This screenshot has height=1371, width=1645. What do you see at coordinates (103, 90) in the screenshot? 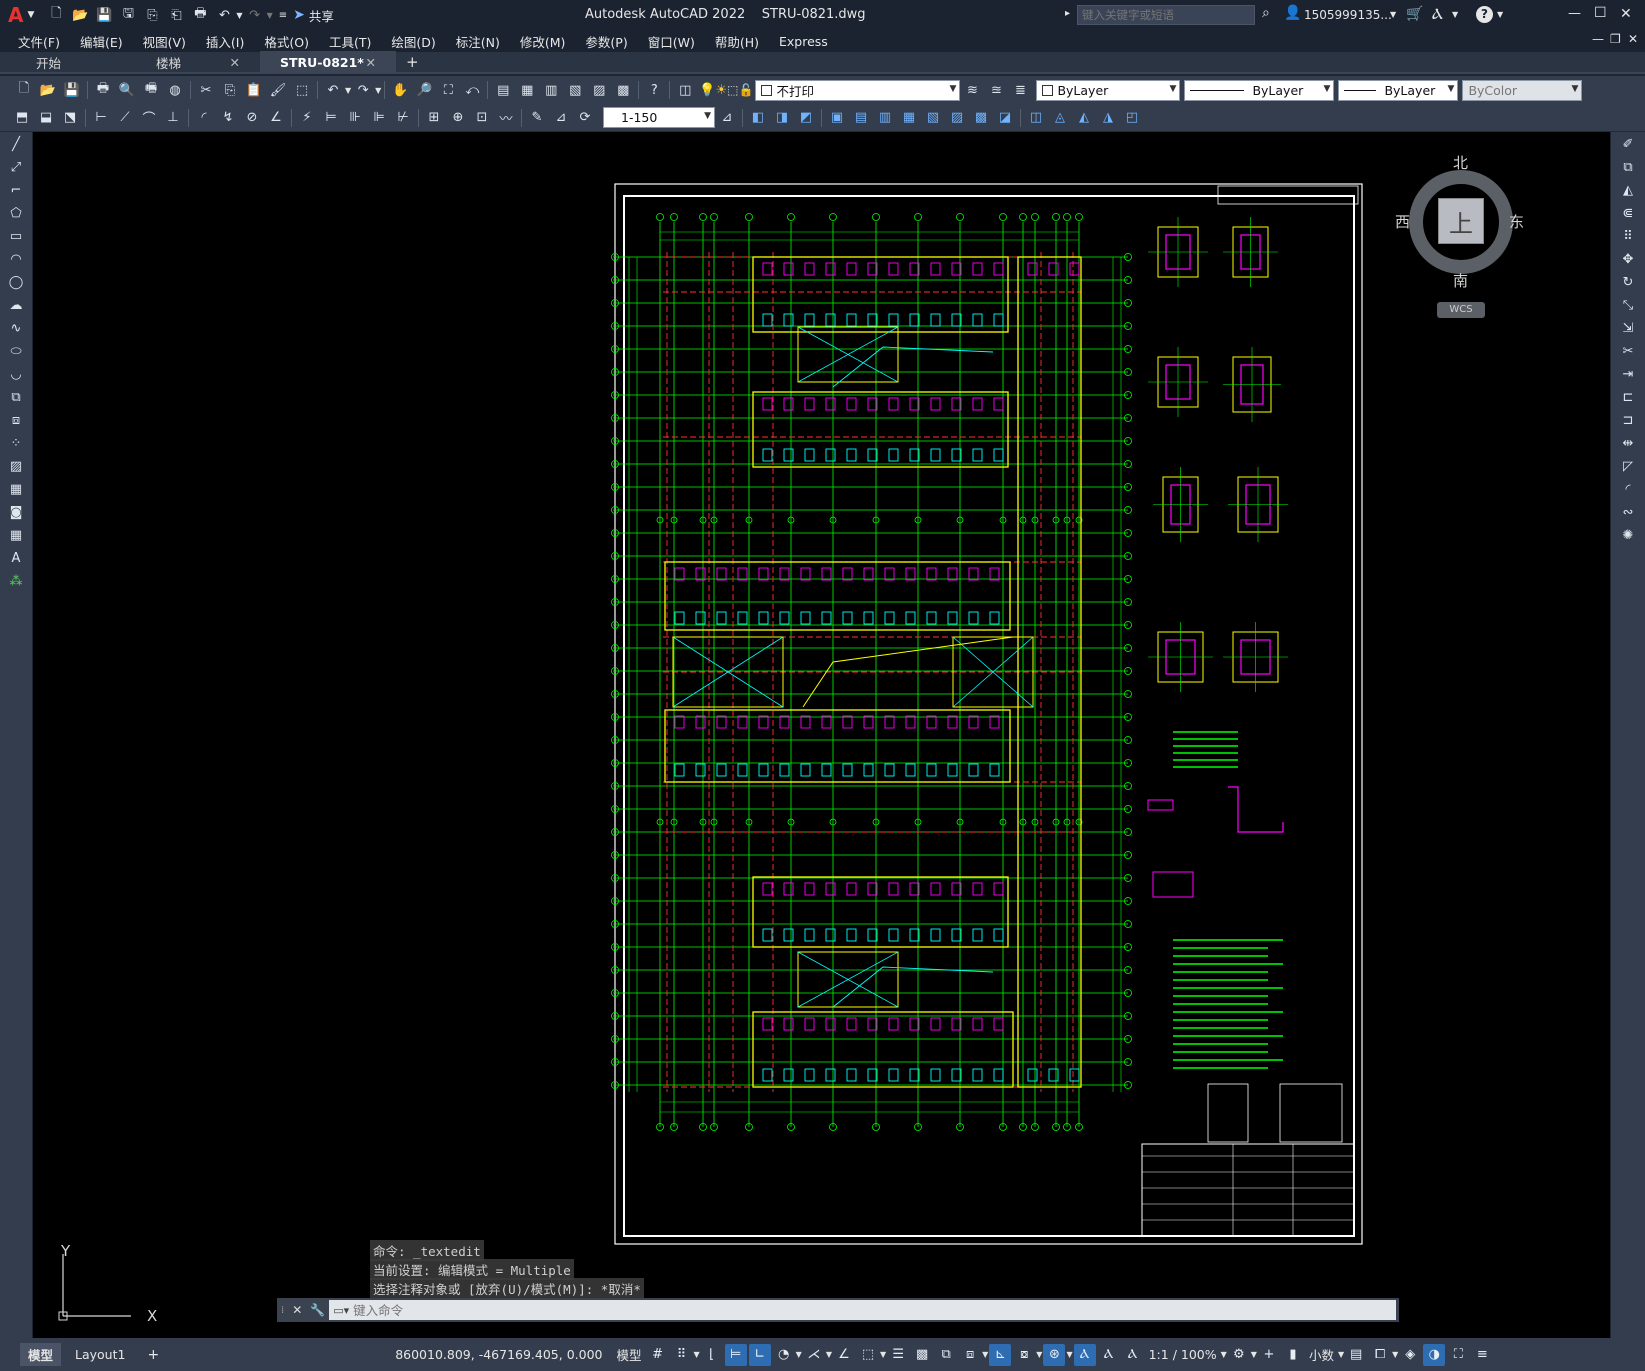
I see `plot-icon: 🖶` at bounding box center [103, 90].